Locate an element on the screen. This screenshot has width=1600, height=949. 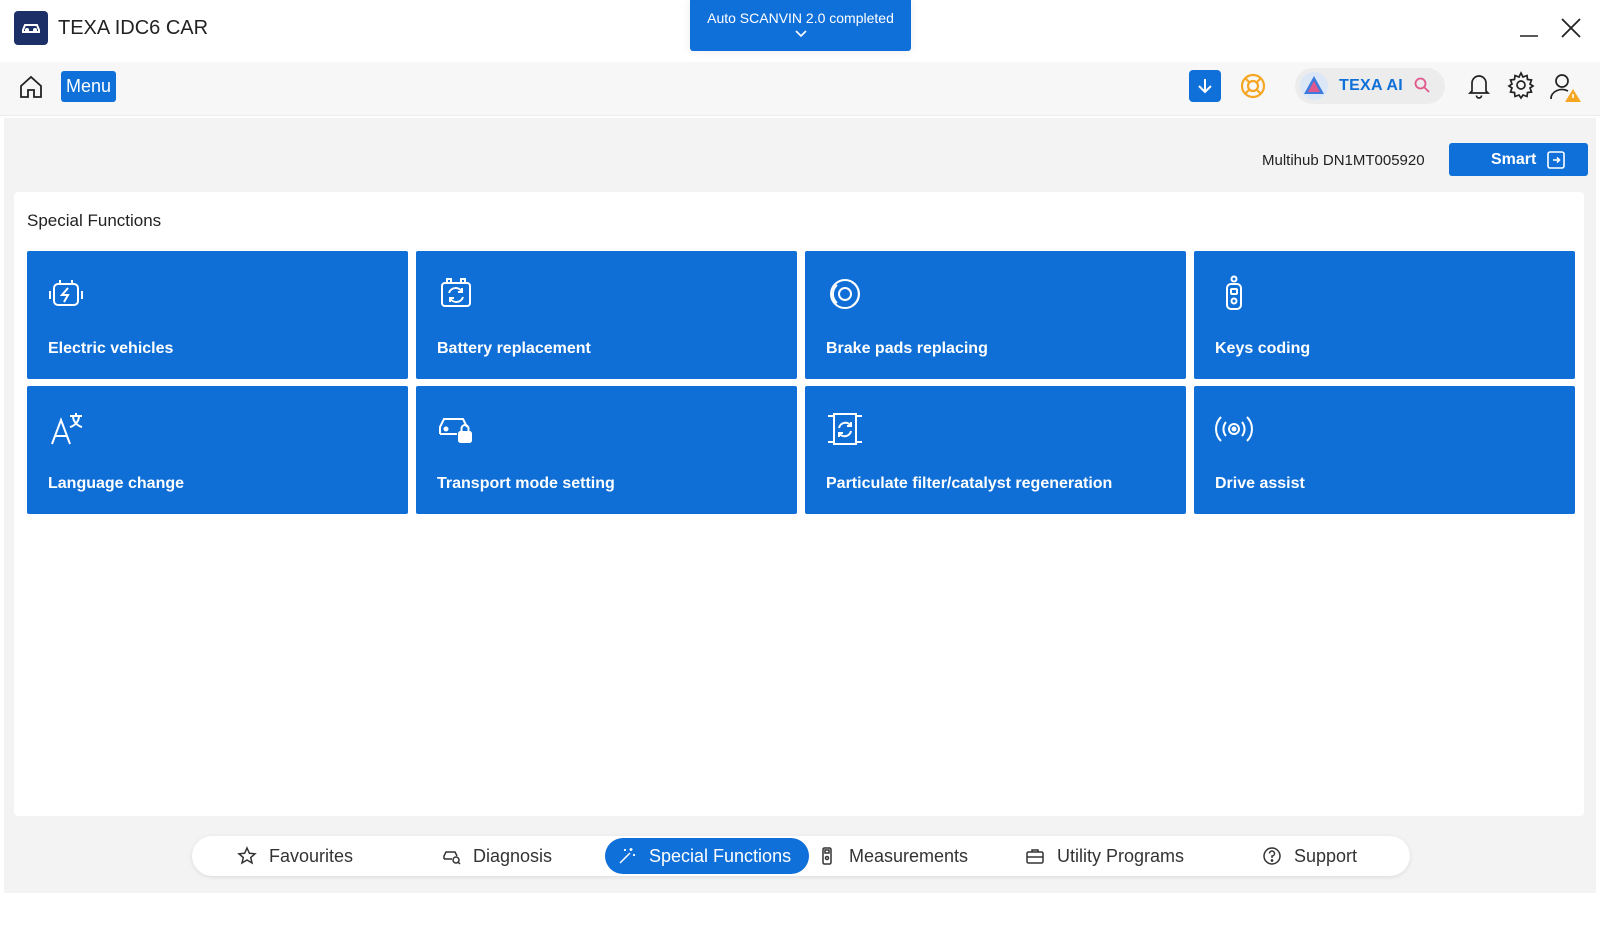
texa-ai-label: TEXA AI is located at coordinates (1371, 85).